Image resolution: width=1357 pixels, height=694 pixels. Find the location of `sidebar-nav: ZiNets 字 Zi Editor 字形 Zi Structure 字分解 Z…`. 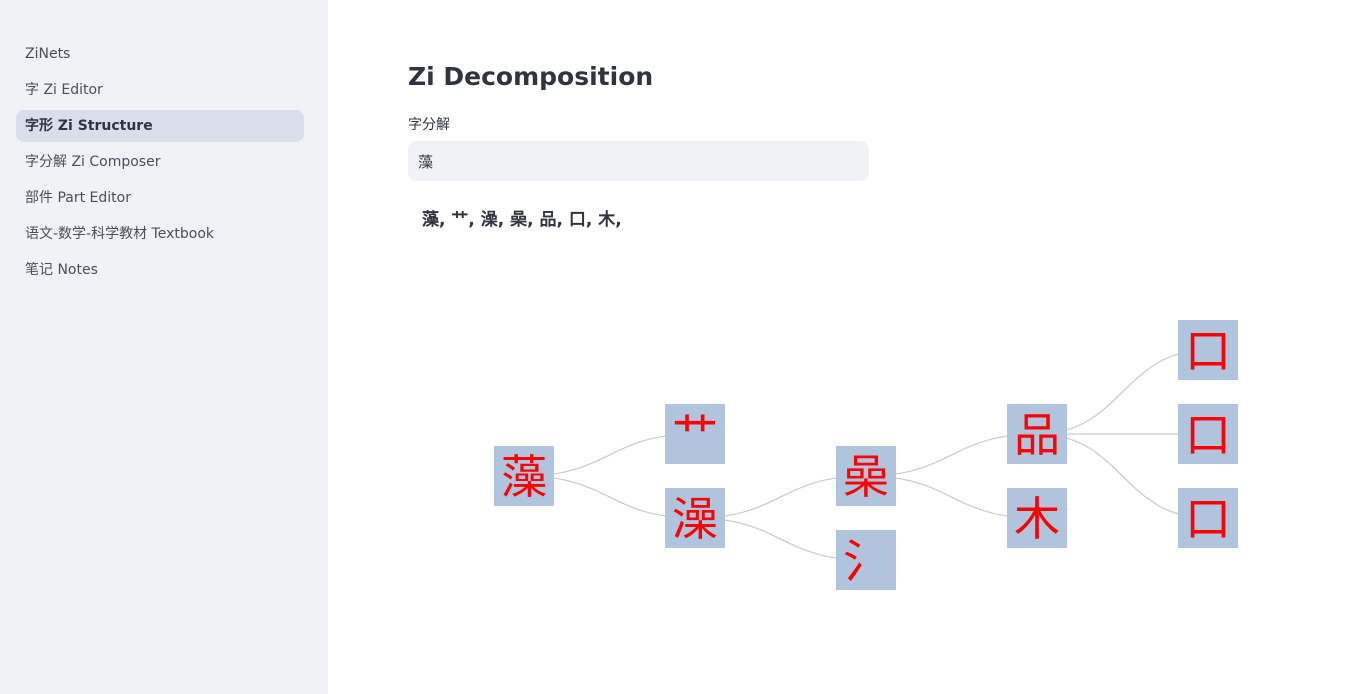

sidebar-nav: ZiNets 字 Zi Editor 字形 Zi Structure 字分解 Z… is located at coordinates (160, 164).